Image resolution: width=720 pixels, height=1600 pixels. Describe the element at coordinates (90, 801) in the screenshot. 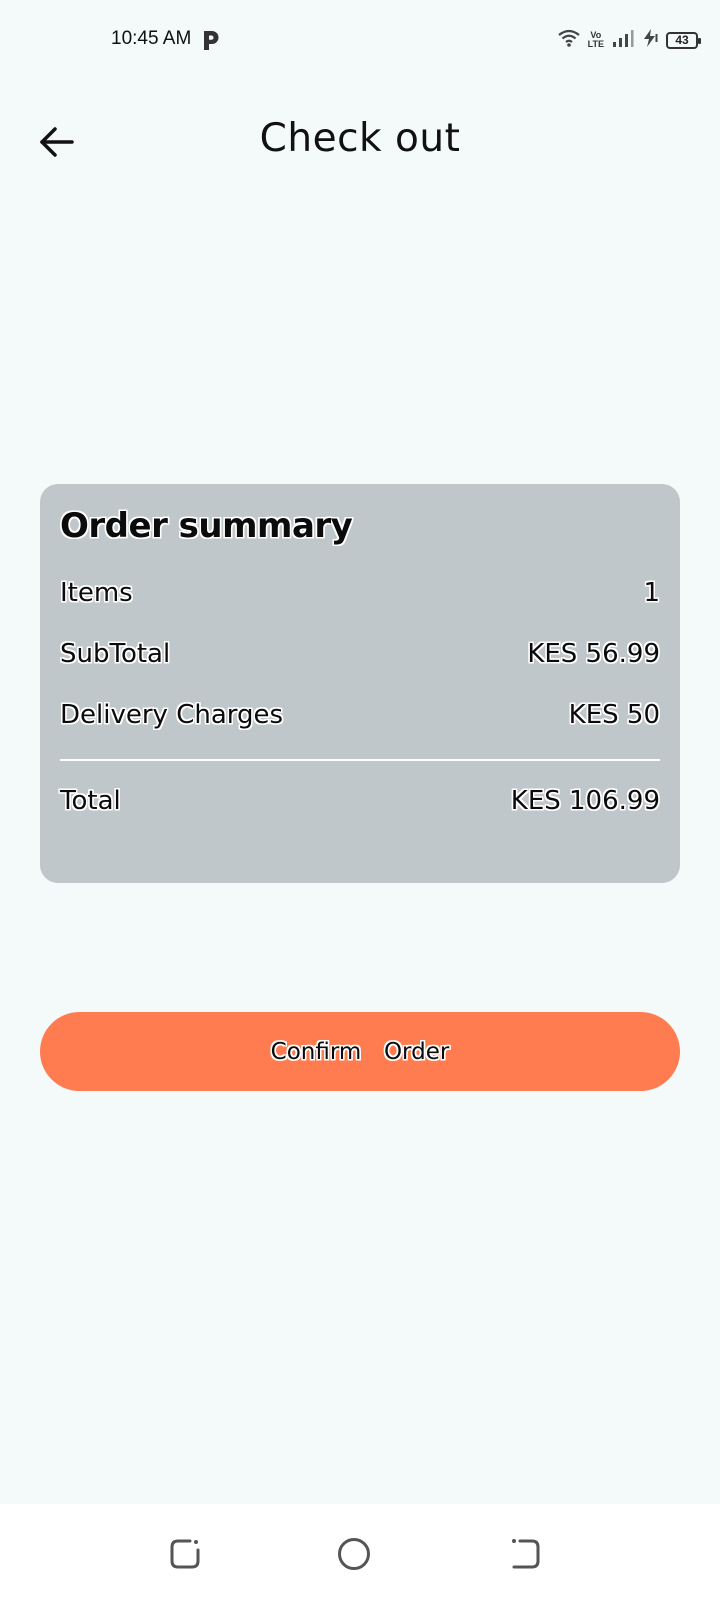

I see `total-label: Total` at that location.